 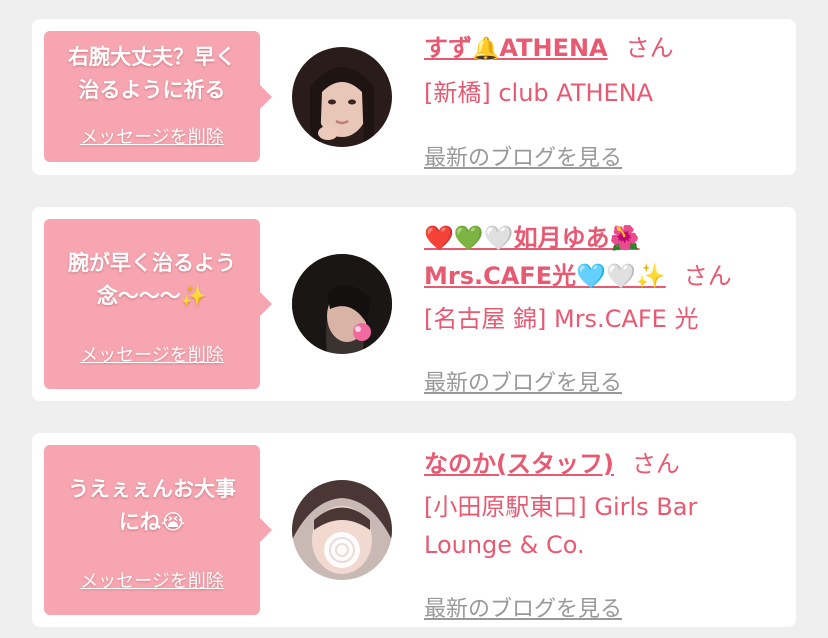 I want to click on shop-text: [小田原駅東口] Girls Bar, so click(x=561, y=507).